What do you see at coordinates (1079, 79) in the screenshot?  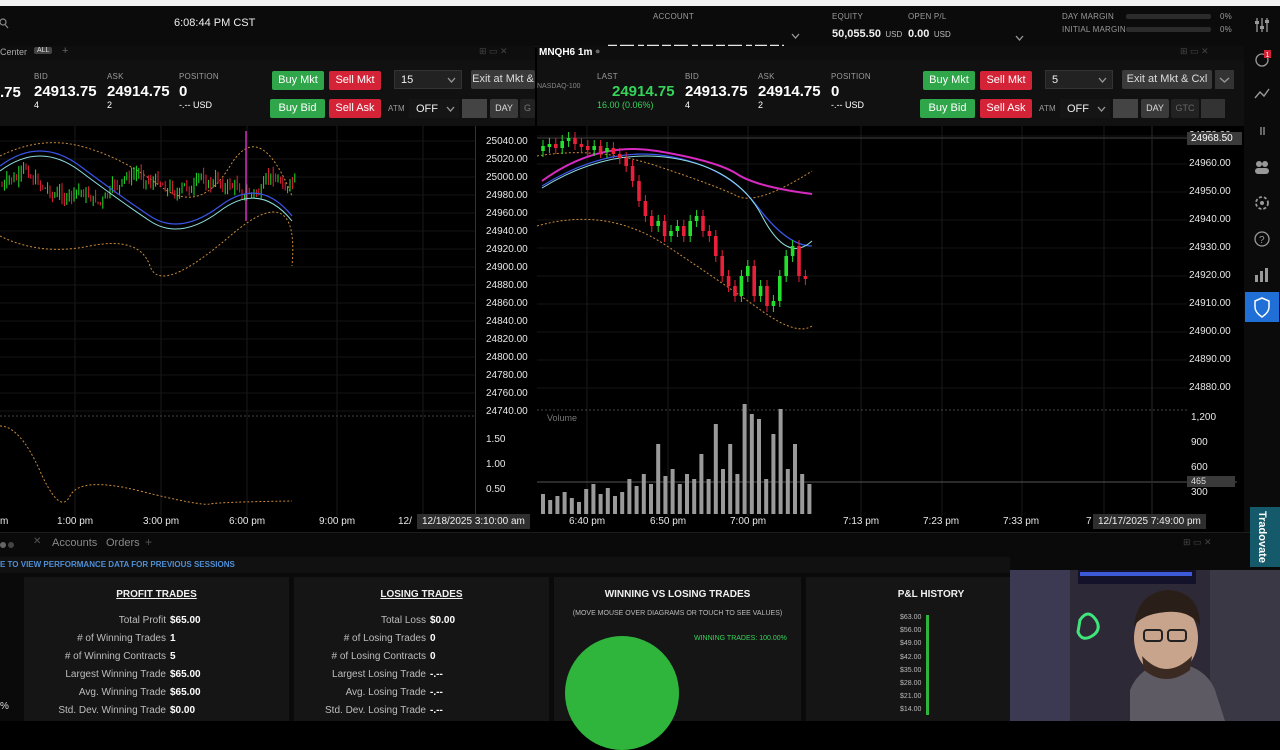 I see `right-qty-select: 5` at bounding box center [1079, 79].